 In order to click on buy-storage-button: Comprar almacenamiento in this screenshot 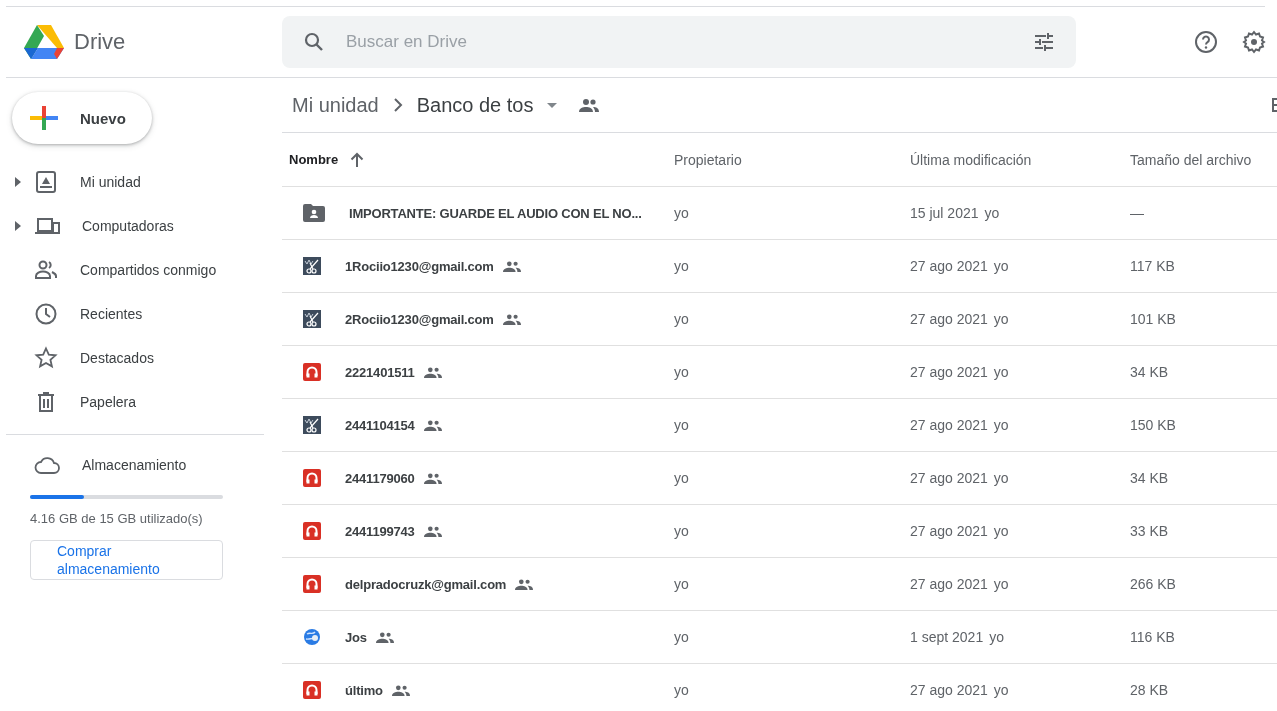, I will do `click(126, 560)`.